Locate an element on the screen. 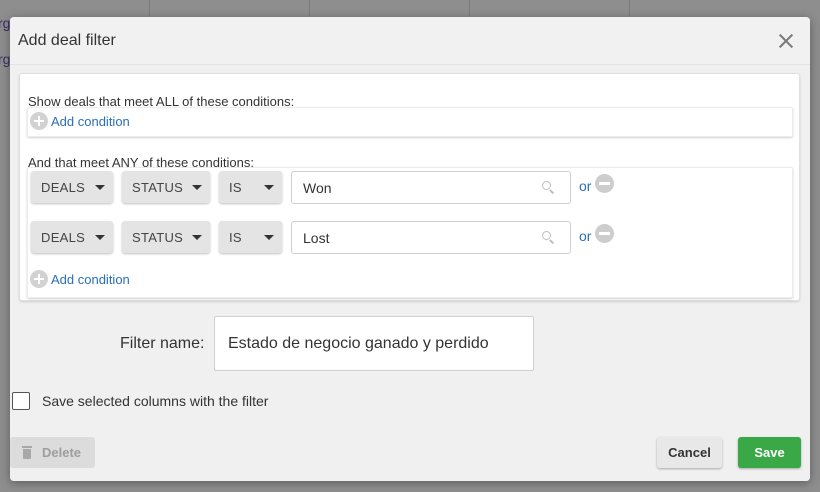 The height and width of the screenshot is (492, 820). trash-icon is located at coordinates (27, 452).